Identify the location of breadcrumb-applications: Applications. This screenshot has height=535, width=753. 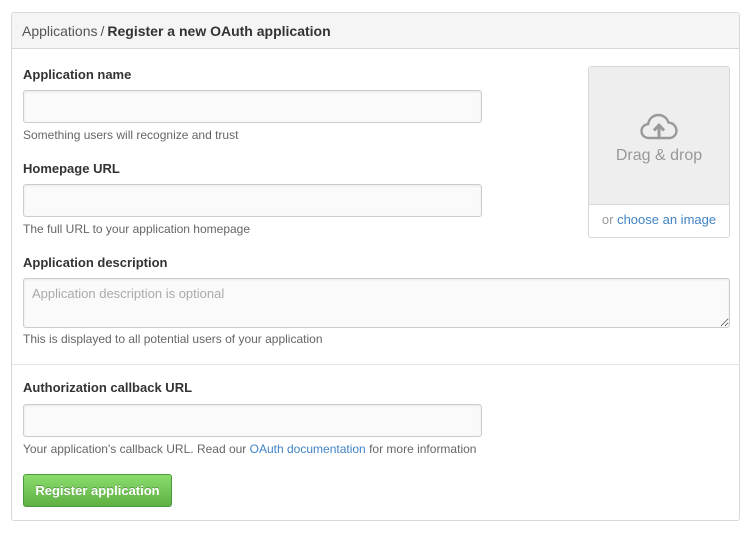
(60, 31).